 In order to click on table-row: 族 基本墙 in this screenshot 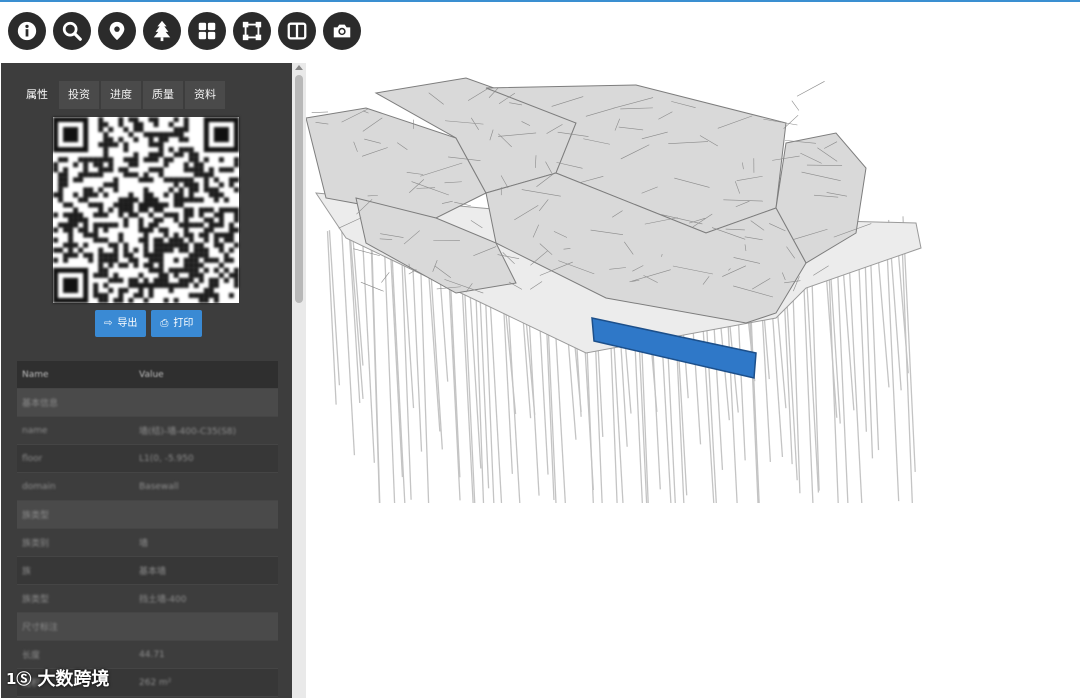, I will do `click(147, 571)`.